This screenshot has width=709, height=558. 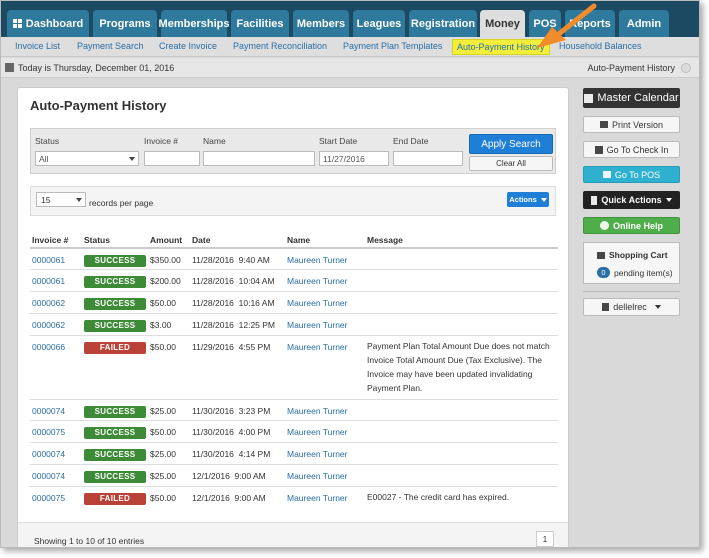 What do you see at coordinates (428, 158) in the screenshot?
I see `end-date-input` at bounding box center [428, 158].